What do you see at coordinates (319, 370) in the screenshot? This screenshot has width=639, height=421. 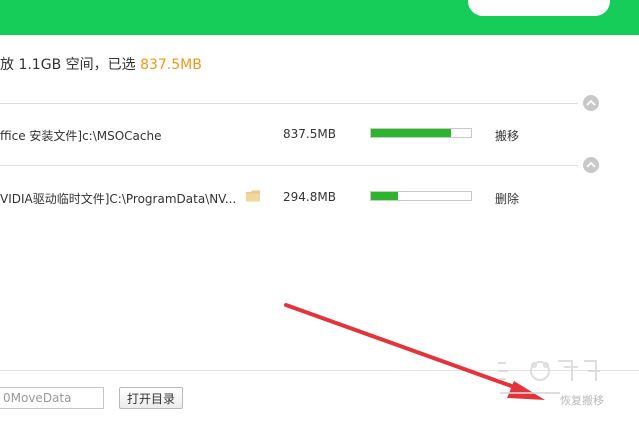 I see `footer-divider` at bounding box center [319, 370].